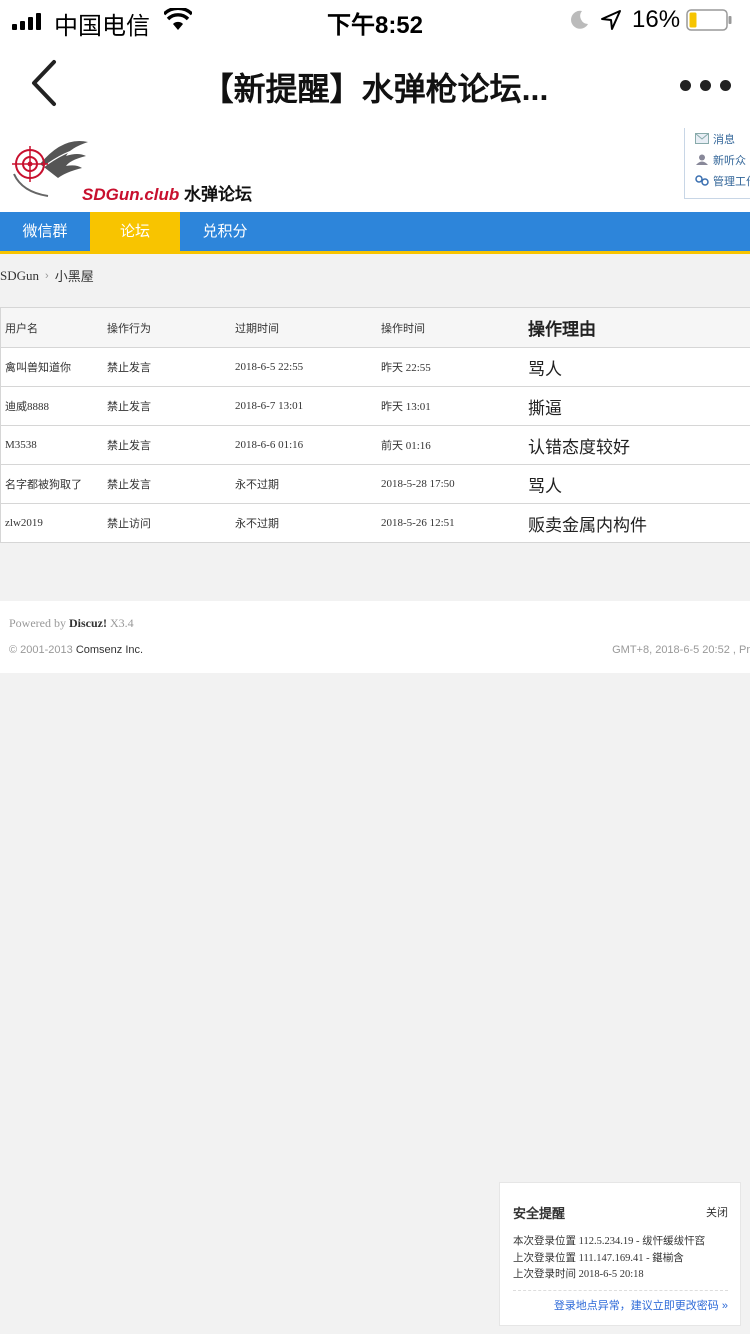 Image resolution: width=750 pixels, height=1334 pixels. Describe the element at coordinates (375, 328) in the screenshot. I see `table-header-row: 用户名 操作行为 过期时间 操作时间 操作理由` at that location.